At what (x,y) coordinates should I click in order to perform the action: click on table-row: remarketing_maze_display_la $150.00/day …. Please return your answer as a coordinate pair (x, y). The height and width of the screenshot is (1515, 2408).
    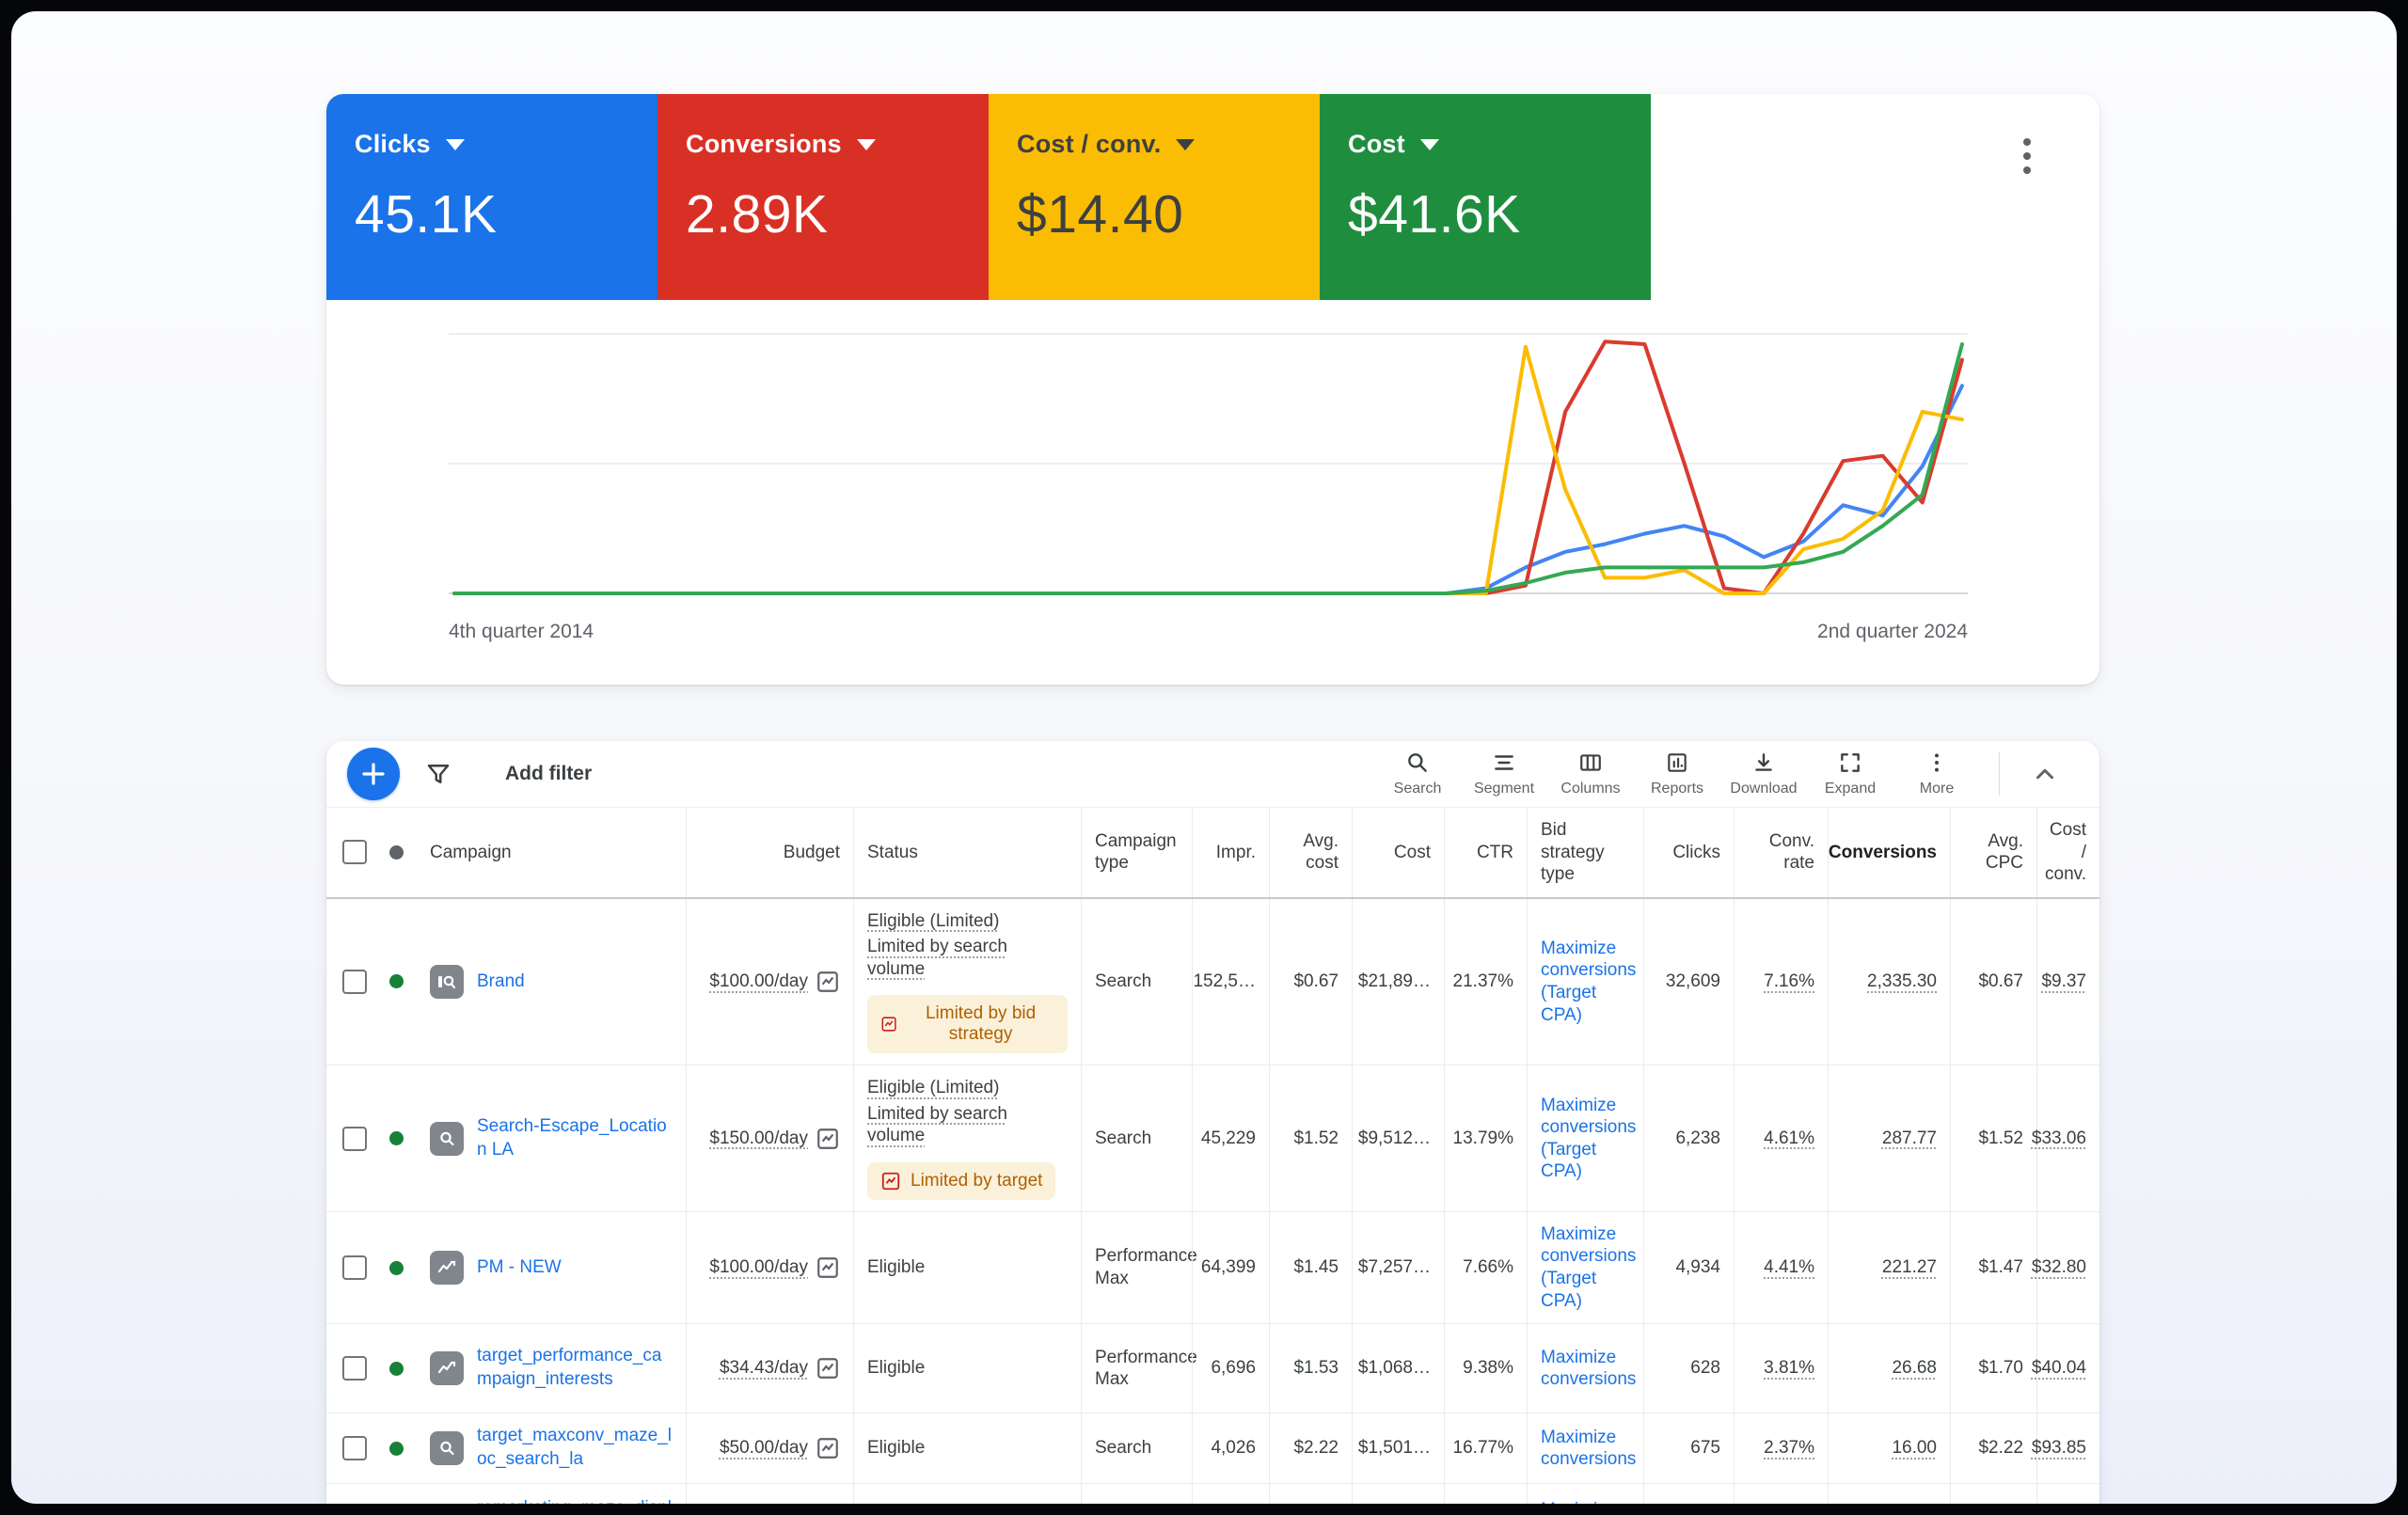
    Looking at the image, I should click on (1212, 1494).